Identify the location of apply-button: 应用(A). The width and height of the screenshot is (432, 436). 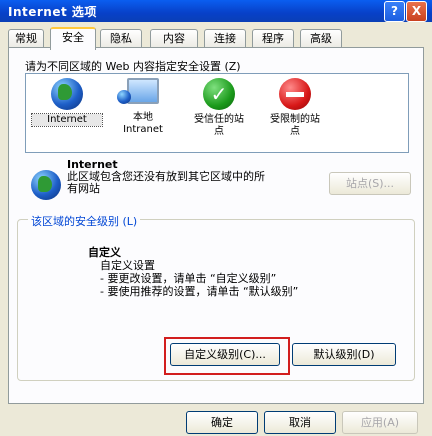
(380, 422).